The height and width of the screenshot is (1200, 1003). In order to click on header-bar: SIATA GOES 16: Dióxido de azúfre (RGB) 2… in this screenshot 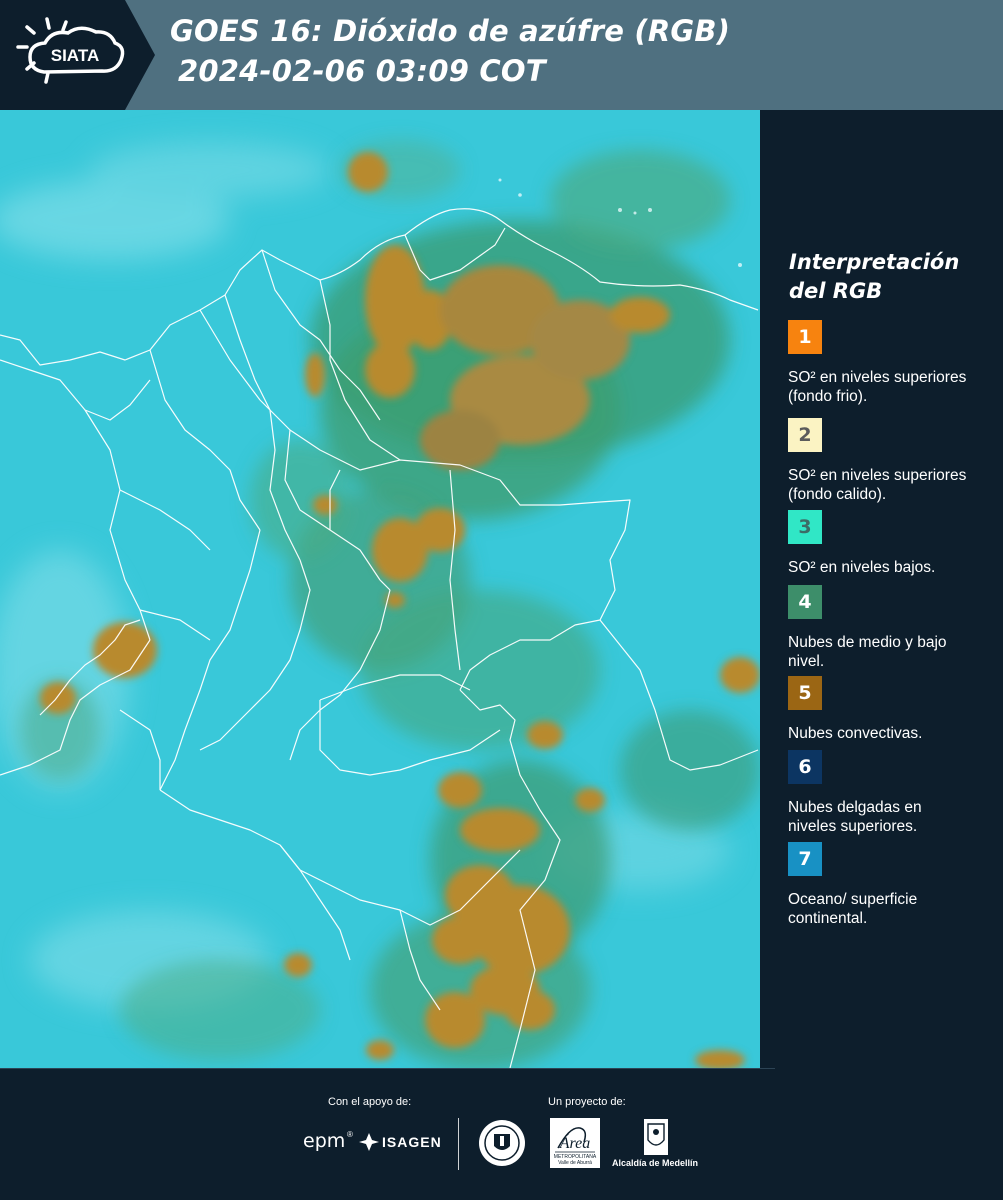, I will do `click(501, 55)`.